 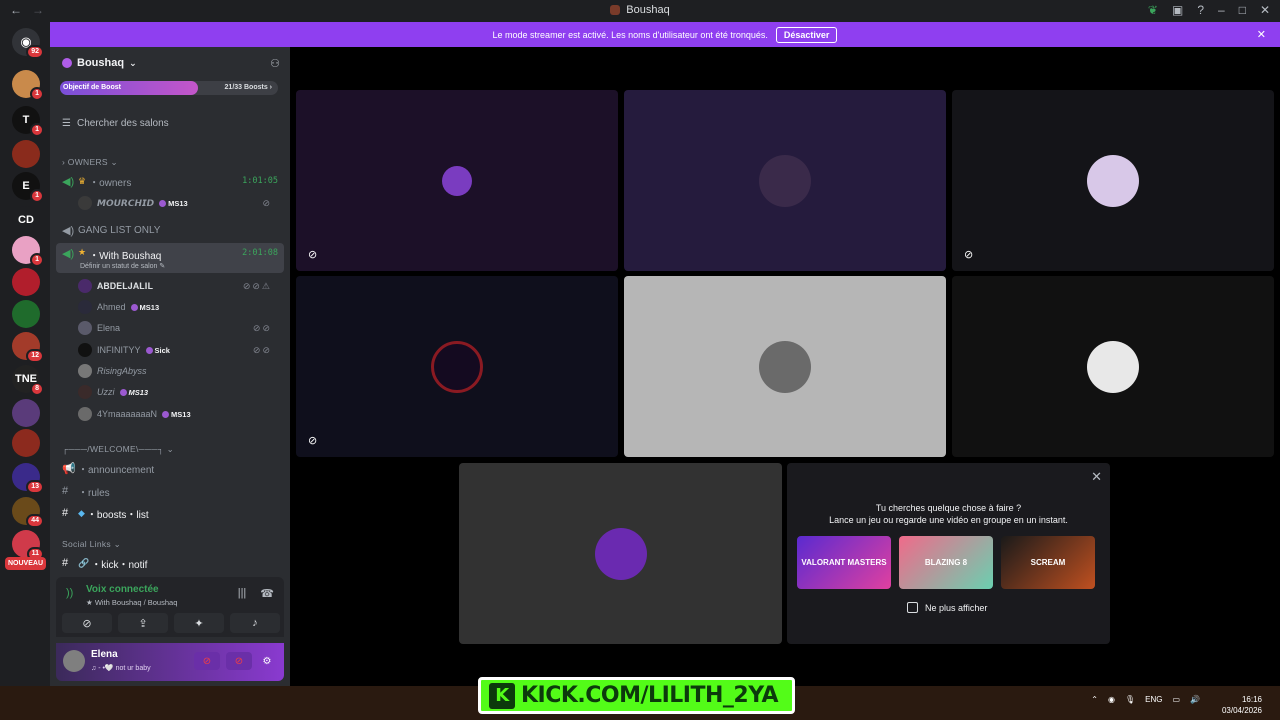 What do you see at coordinates (275, 63) in the screenshot?
I see `invite-icon: ⚇` at bounding box center [275, 63].